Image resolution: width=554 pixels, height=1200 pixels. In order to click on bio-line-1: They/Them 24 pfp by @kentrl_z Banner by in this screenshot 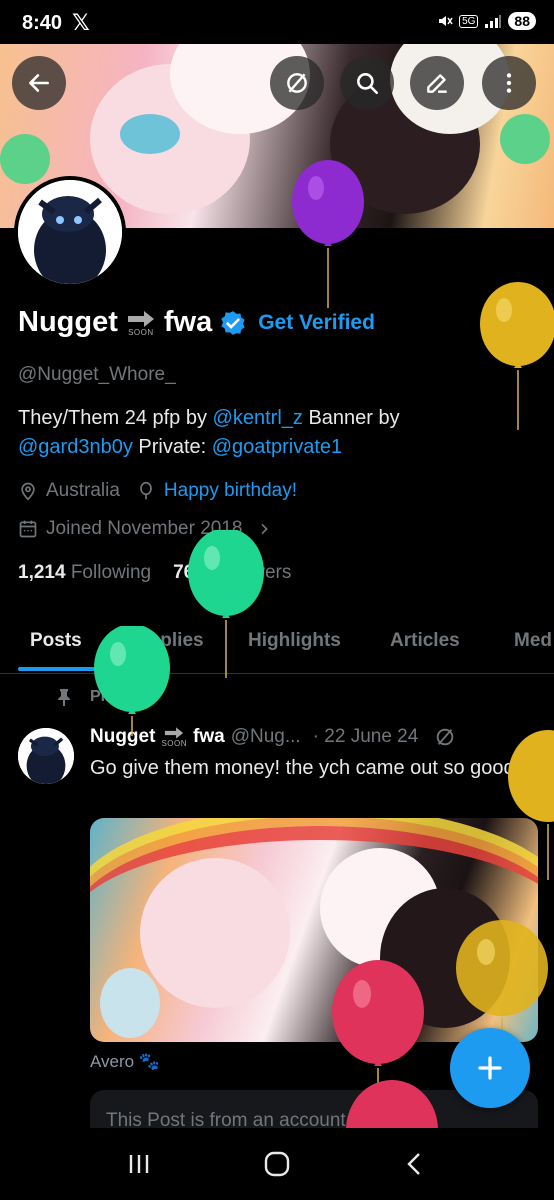, I will do `click(278, 418)`.